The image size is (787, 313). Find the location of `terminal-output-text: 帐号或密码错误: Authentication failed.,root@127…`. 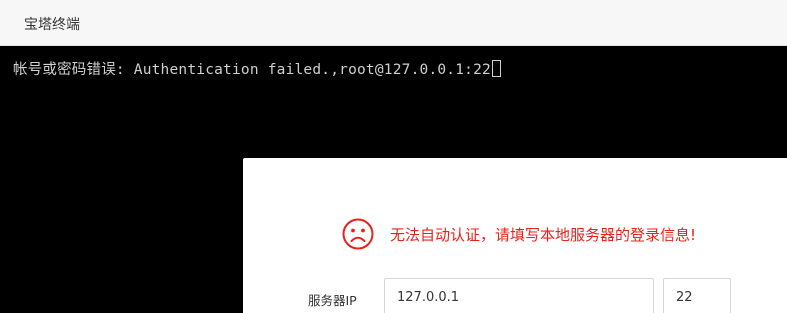

terminal-output-text: 帐号或密码错误: Authentication failed.,root@127… is located at coordinates (252, 70).